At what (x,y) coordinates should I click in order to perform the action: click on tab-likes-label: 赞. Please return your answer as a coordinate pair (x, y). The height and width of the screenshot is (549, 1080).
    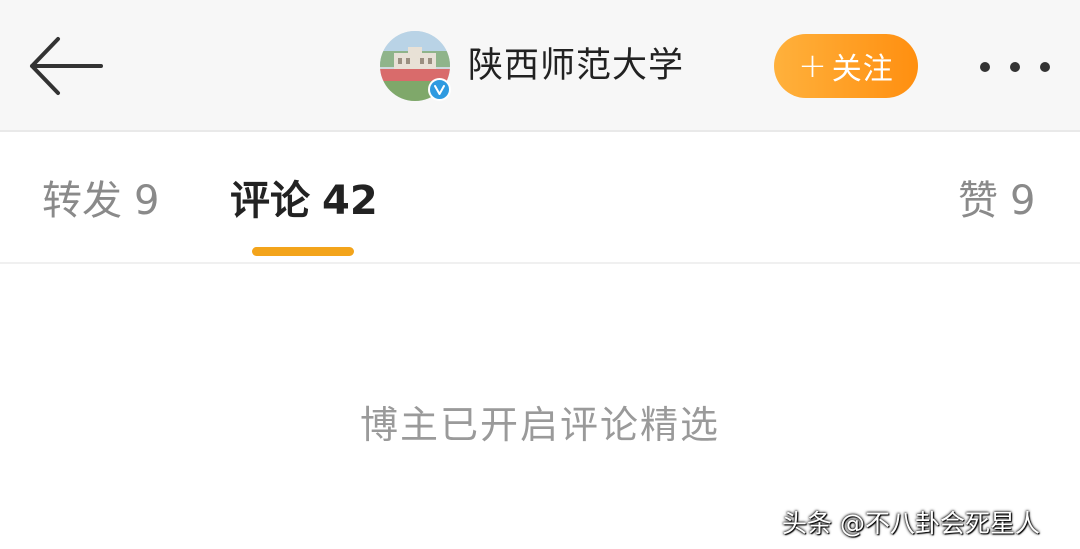
    Looking at the image, I should click on (978, 201).